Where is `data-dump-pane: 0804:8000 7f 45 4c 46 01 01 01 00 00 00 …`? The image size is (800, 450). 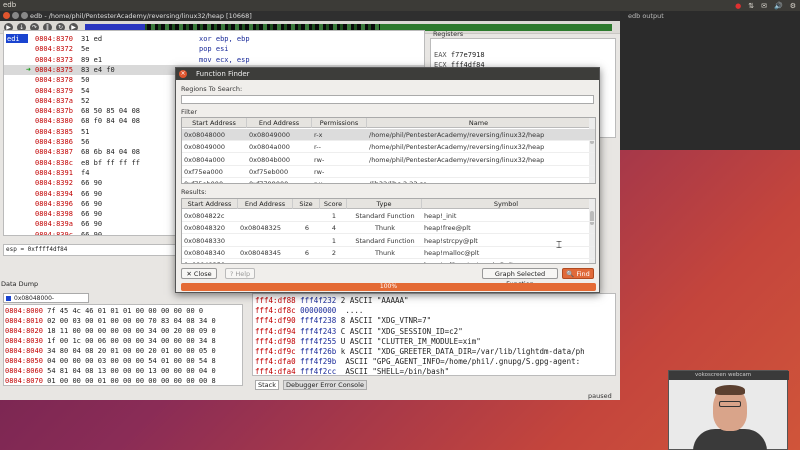 data-dump-pane: 0804:8000 7f 45 4c 46 01 01 01 00 00 00 … is located at coordinates (123, 345).